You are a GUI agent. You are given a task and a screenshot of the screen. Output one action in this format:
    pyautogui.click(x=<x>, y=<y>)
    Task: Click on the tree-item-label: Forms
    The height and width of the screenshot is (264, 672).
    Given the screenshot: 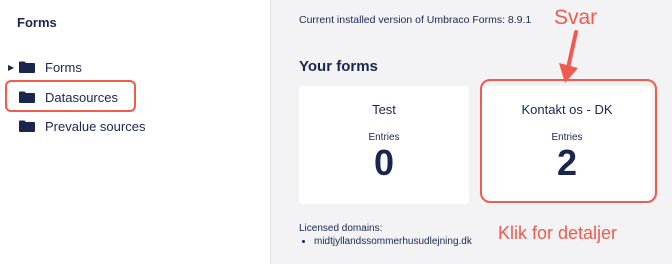 What is the action you would take?
    pyautogui.click(x=63, y=67)
    